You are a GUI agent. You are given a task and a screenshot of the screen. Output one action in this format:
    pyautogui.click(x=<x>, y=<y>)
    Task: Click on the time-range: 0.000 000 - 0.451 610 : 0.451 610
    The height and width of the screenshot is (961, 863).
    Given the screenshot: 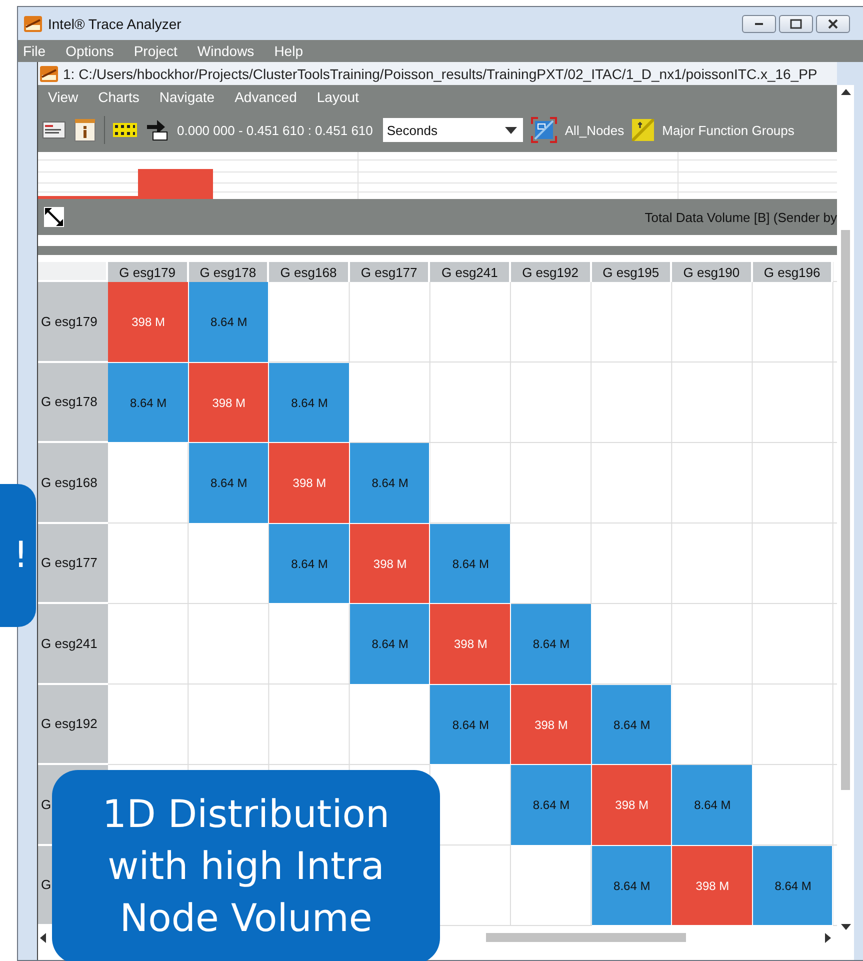 What is the action you would take?
    pyautogui.click(x=275, y=130)
    